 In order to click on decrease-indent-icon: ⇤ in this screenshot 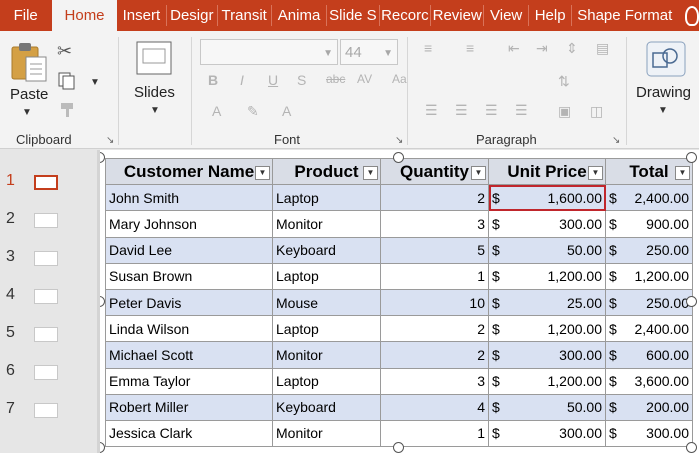, I will do `click(514, 48)`.